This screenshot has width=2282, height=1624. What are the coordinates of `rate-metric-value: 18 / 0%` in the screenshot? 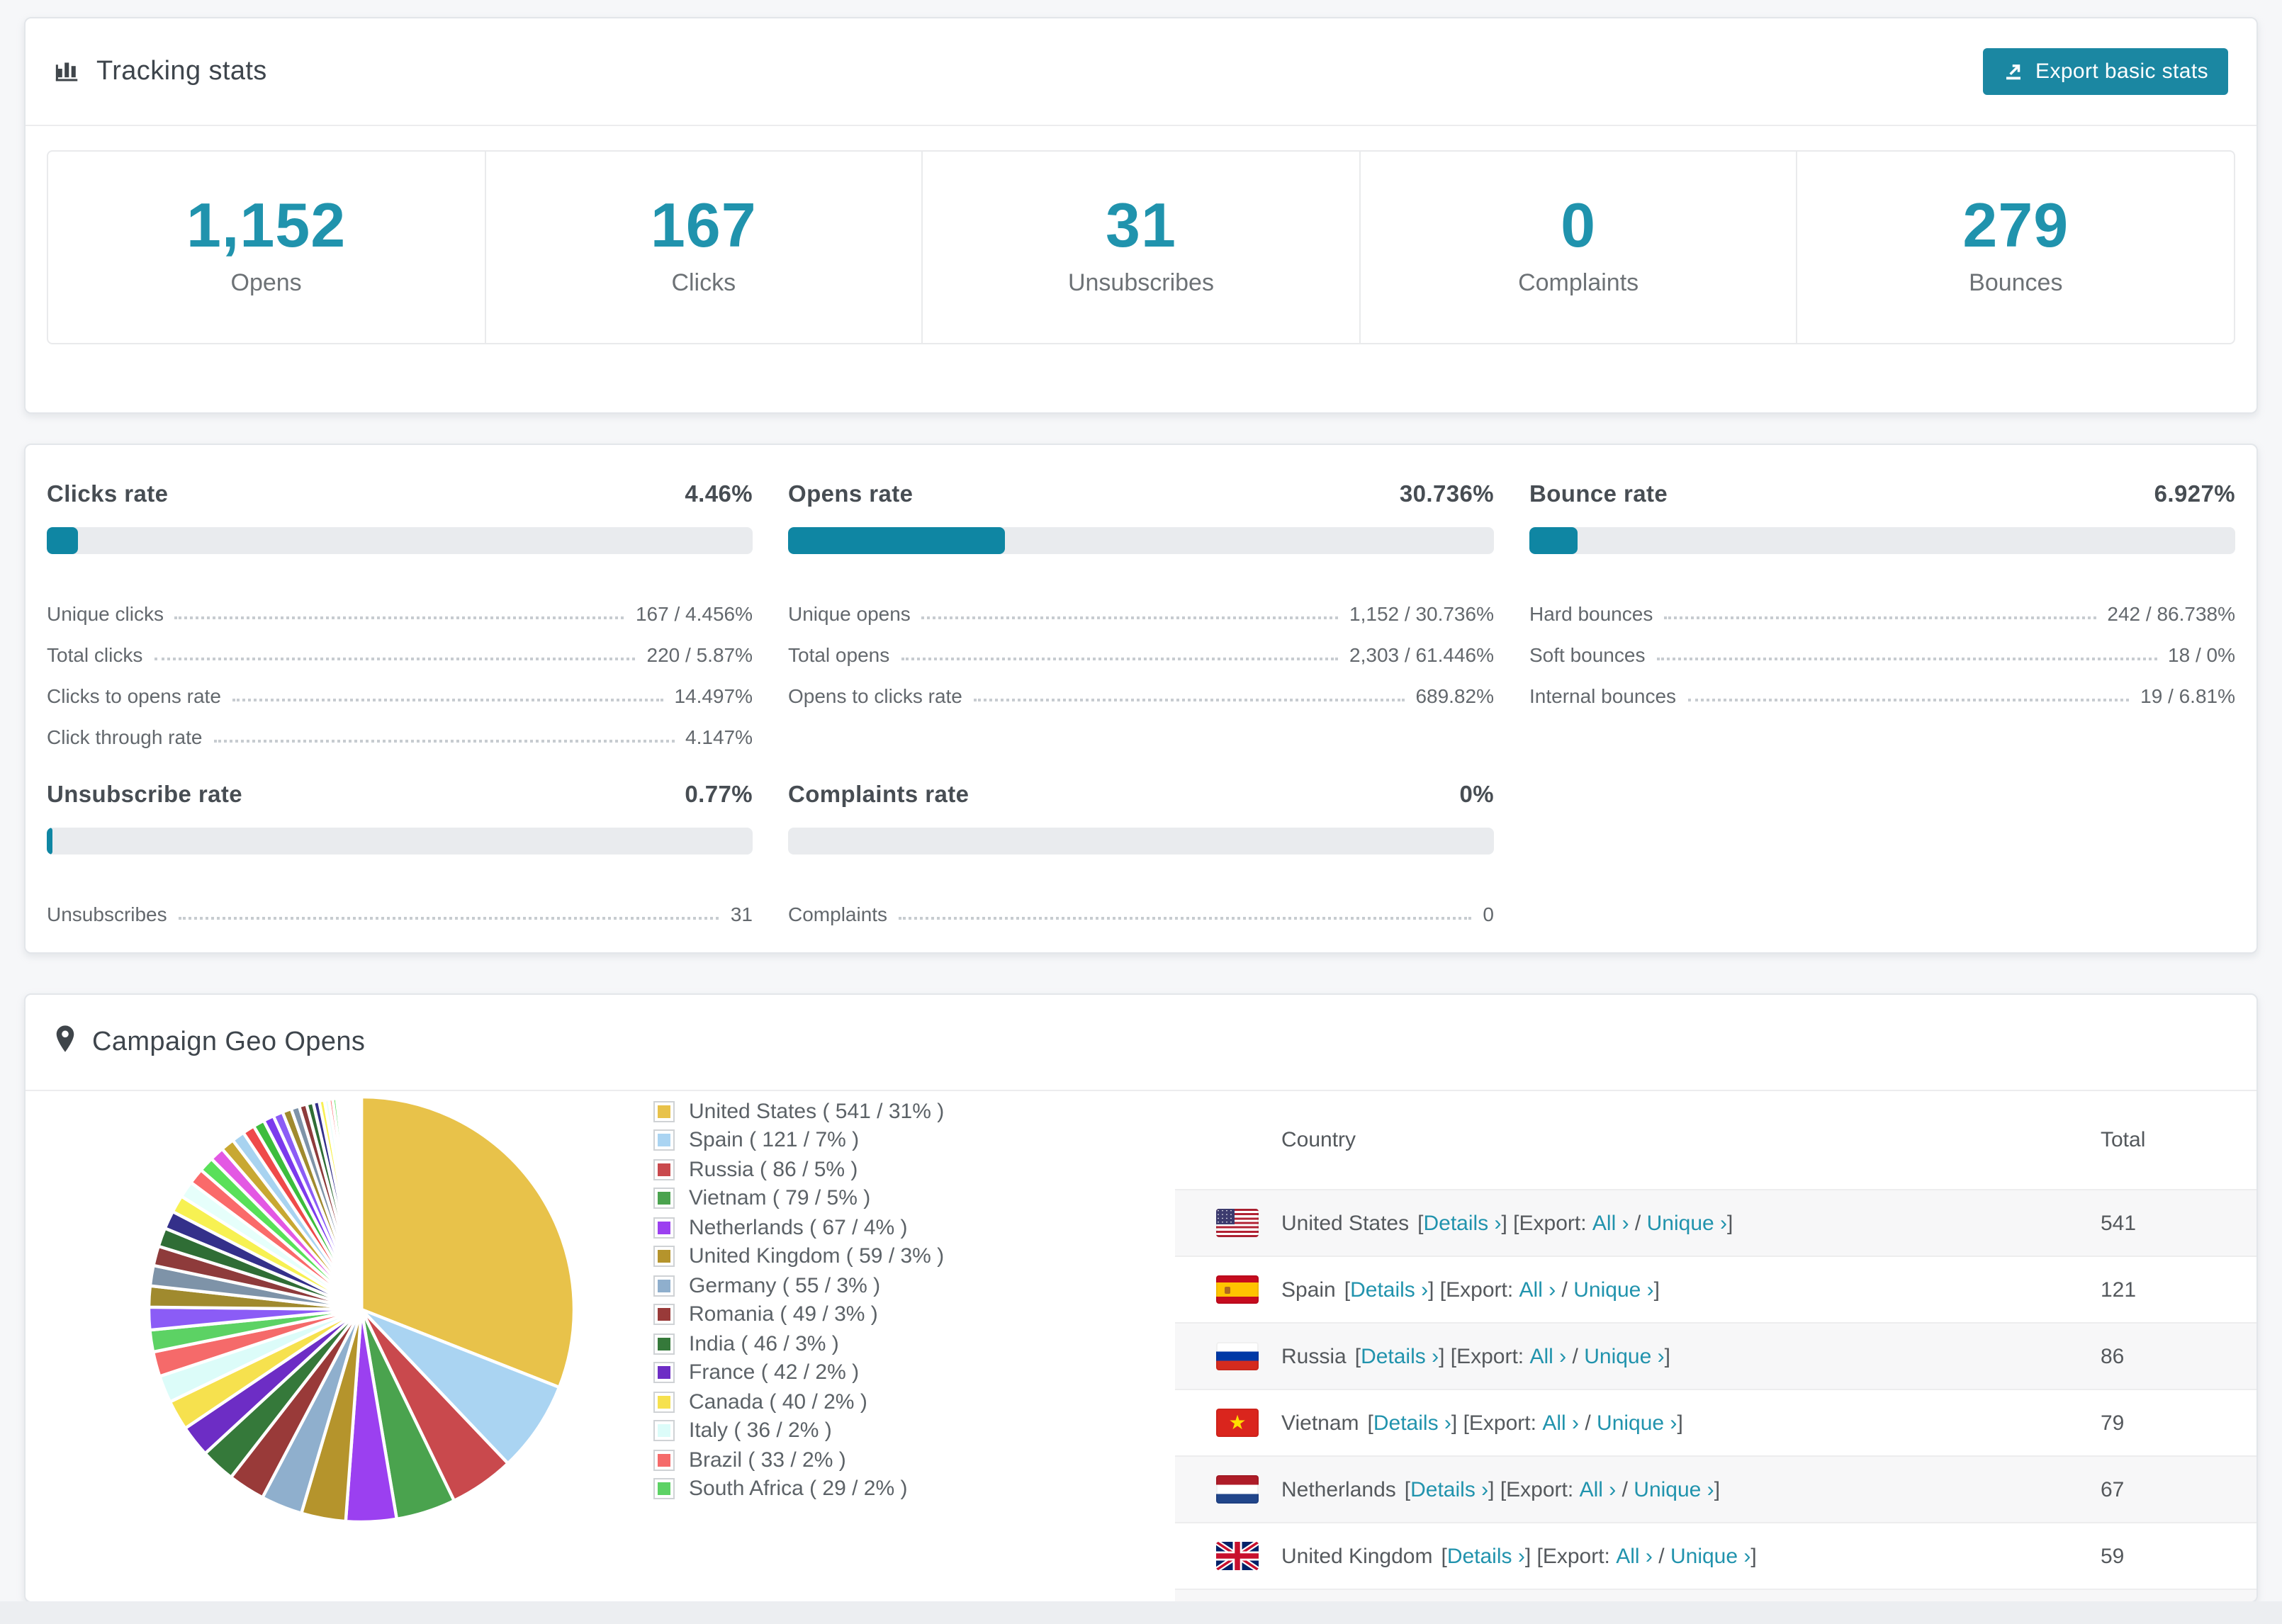 It's located at (2202, 655).